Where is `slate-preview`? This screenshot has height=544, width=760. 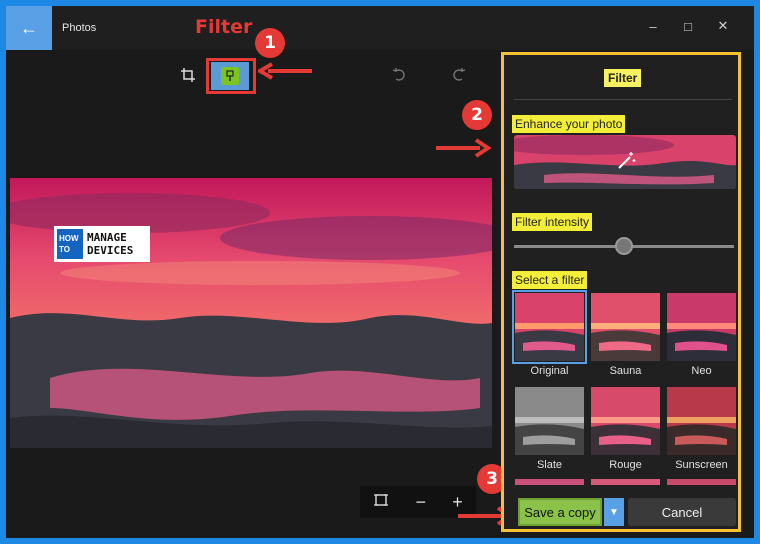 slate-preview is located at coordinates (549, 421).